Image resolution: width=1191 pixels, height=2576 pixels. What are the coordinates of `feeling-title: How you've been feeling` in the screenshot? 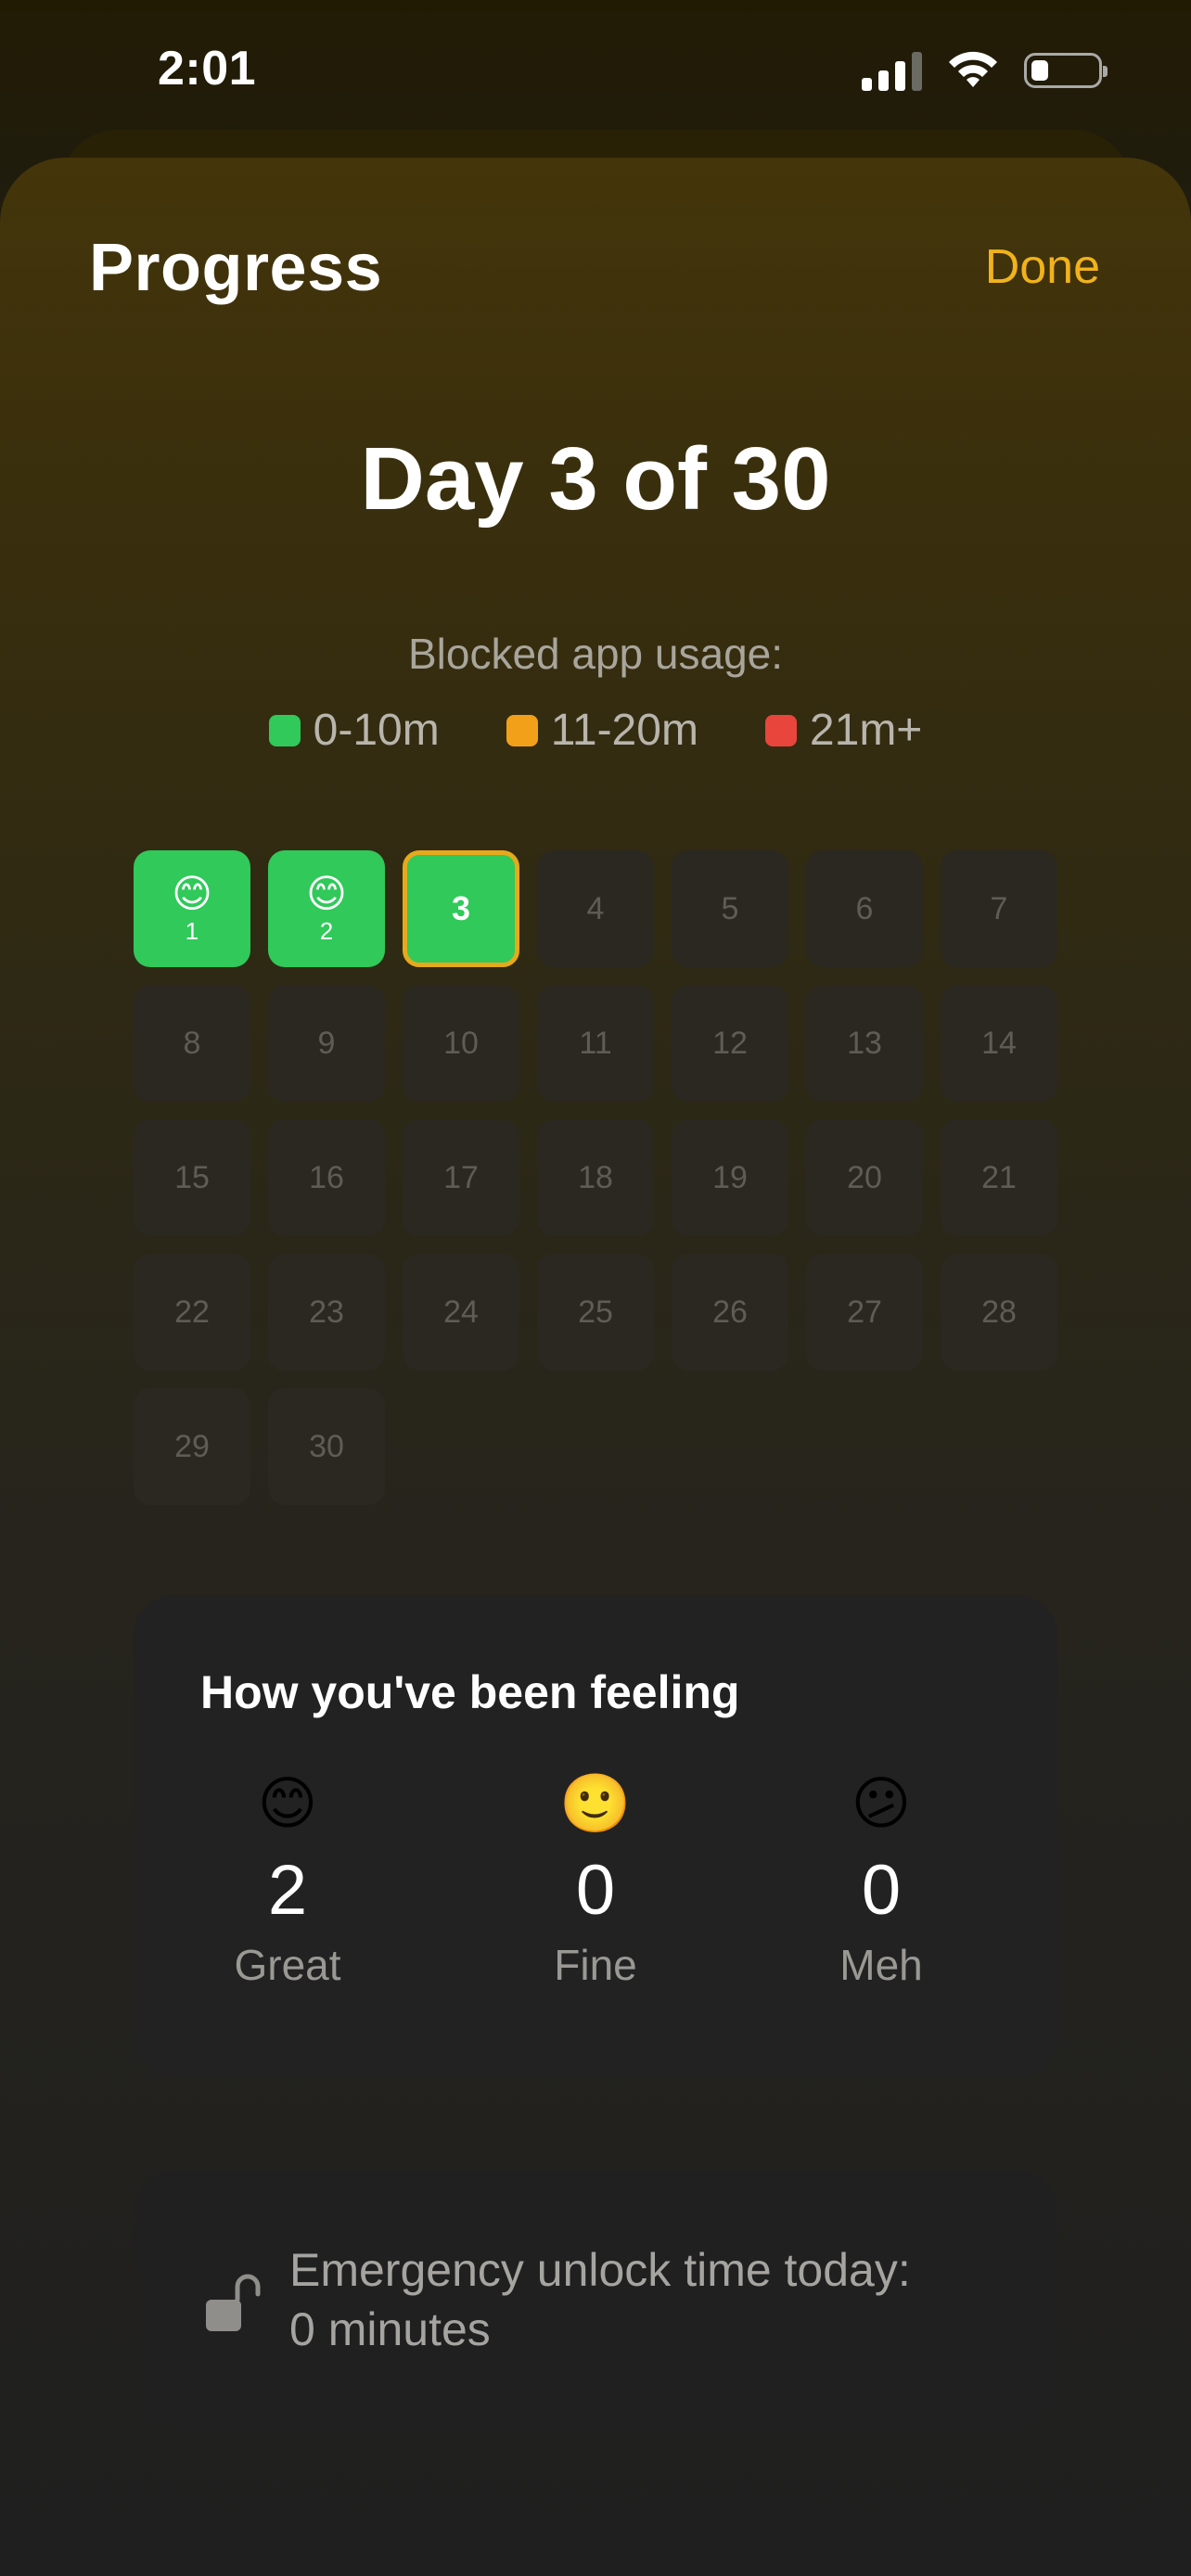 It's located at (470, 1692).